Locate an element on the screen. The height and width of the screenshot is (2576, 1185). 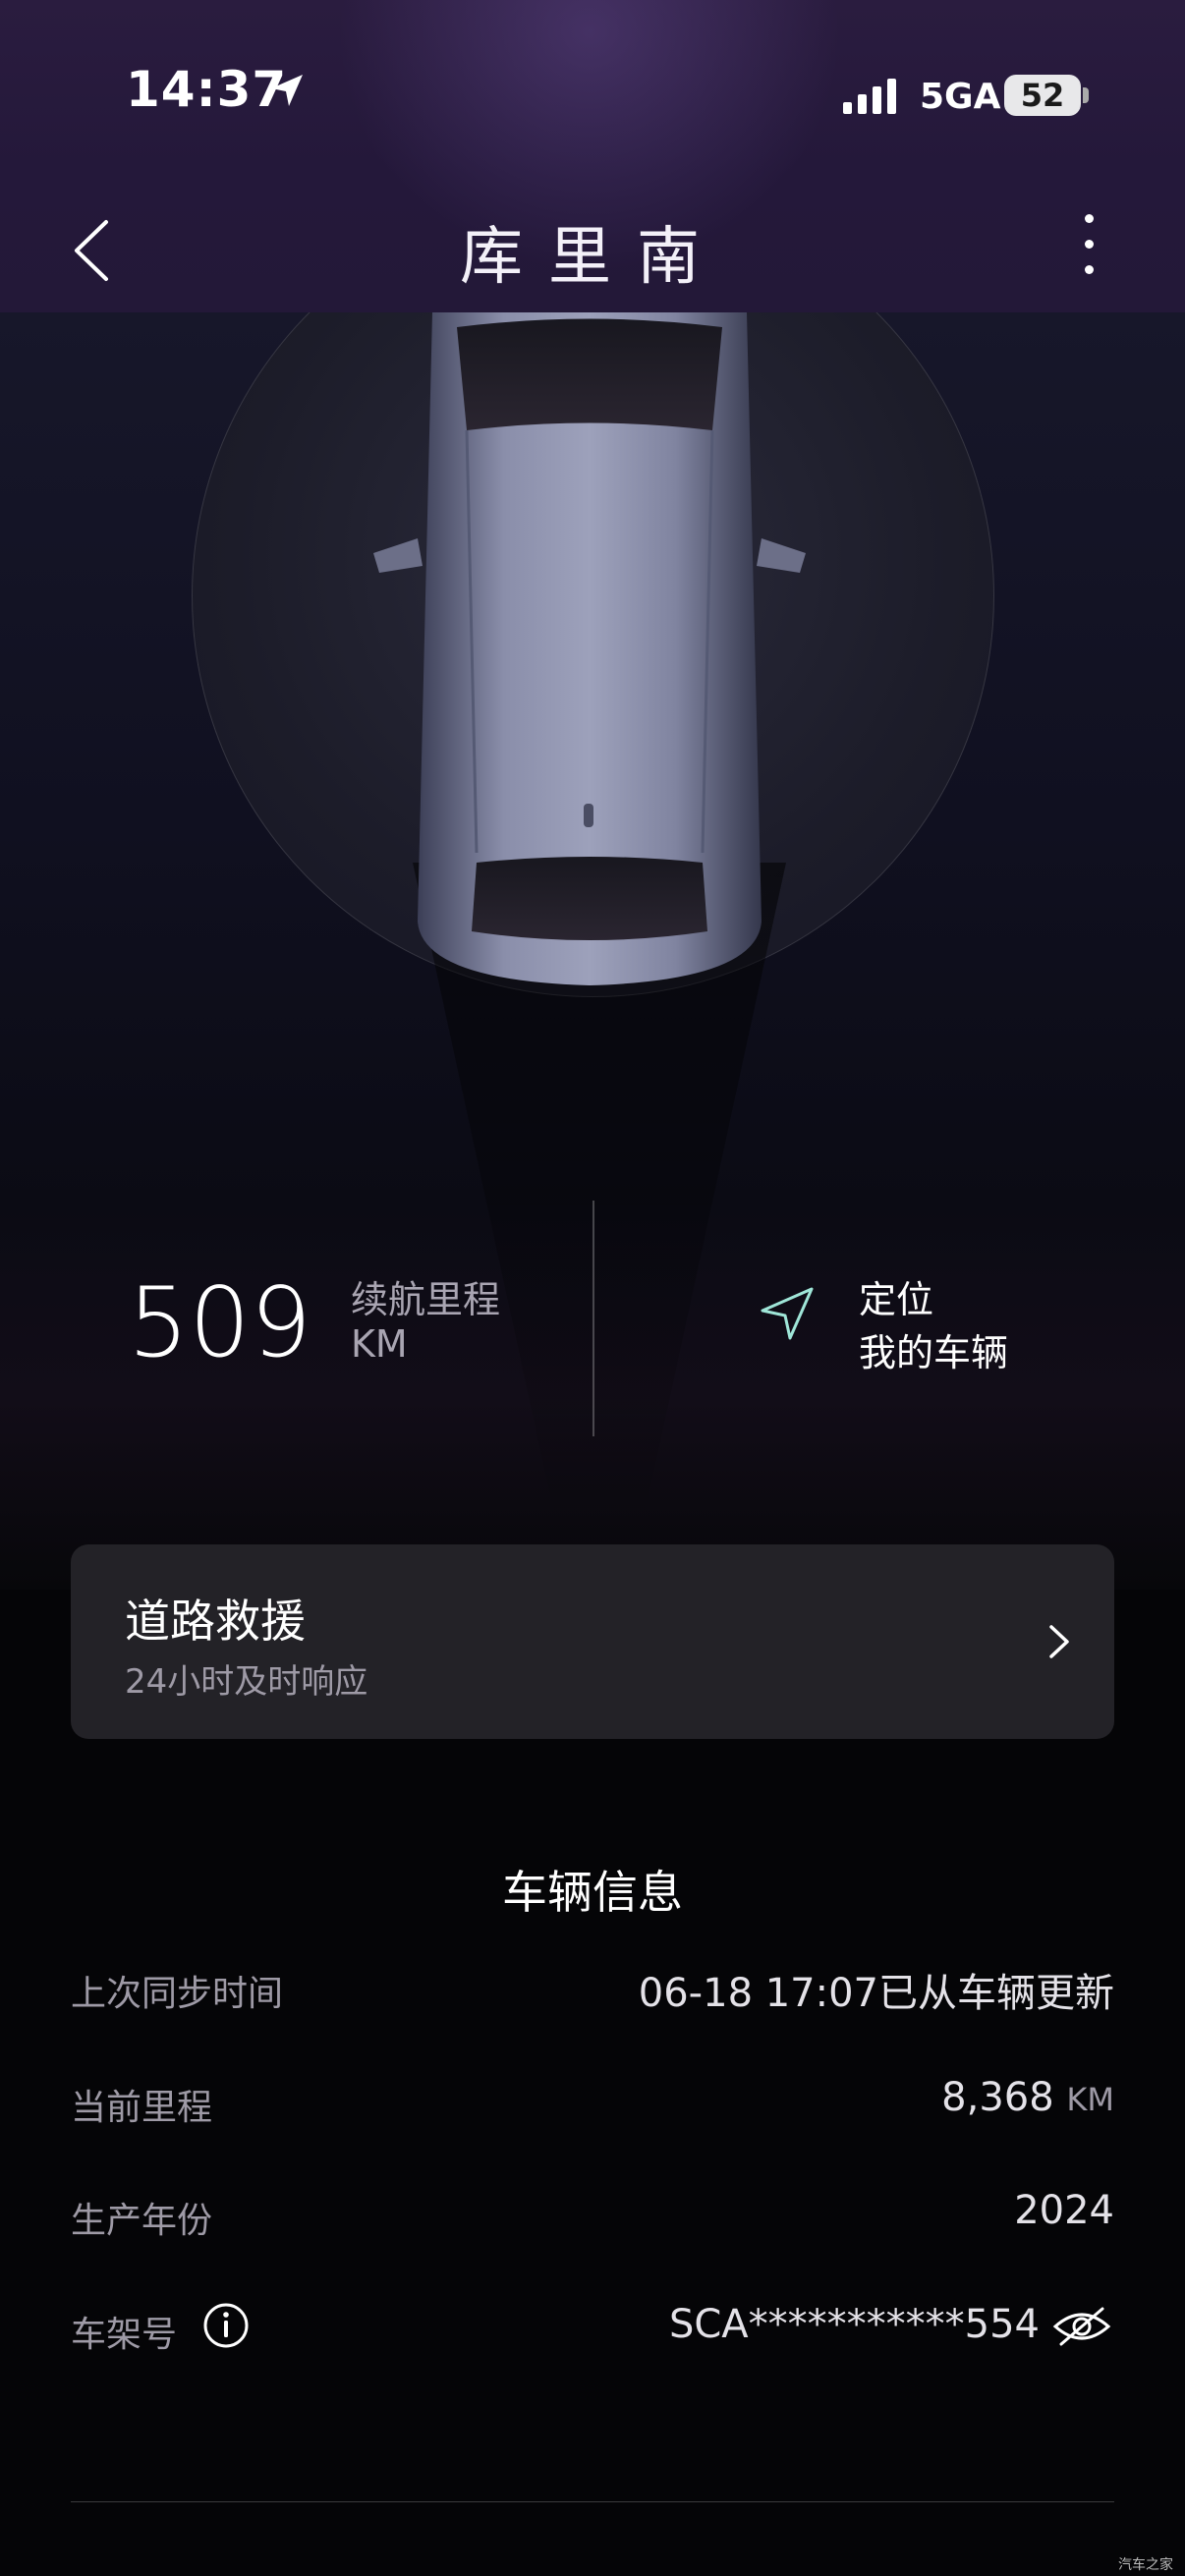
signal-icon is located at coordinates (870, 96).